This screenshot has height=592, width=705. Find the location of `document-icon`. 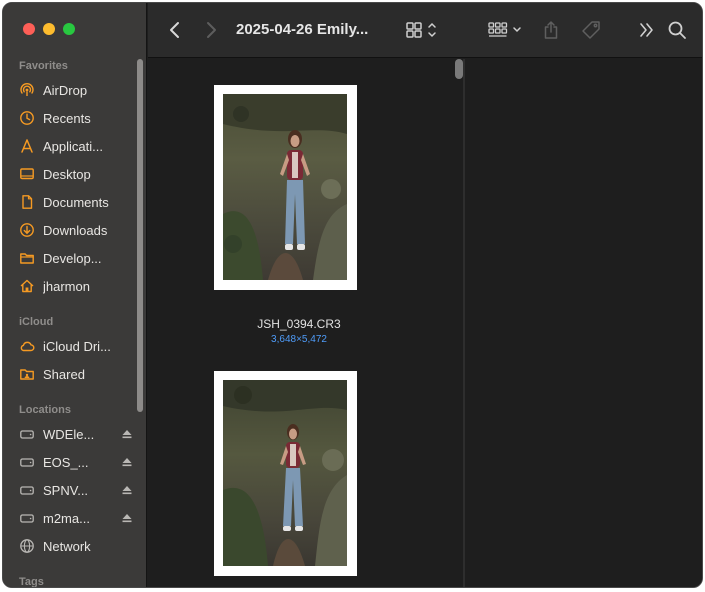

document-icon is located at coordinates (27, 202).